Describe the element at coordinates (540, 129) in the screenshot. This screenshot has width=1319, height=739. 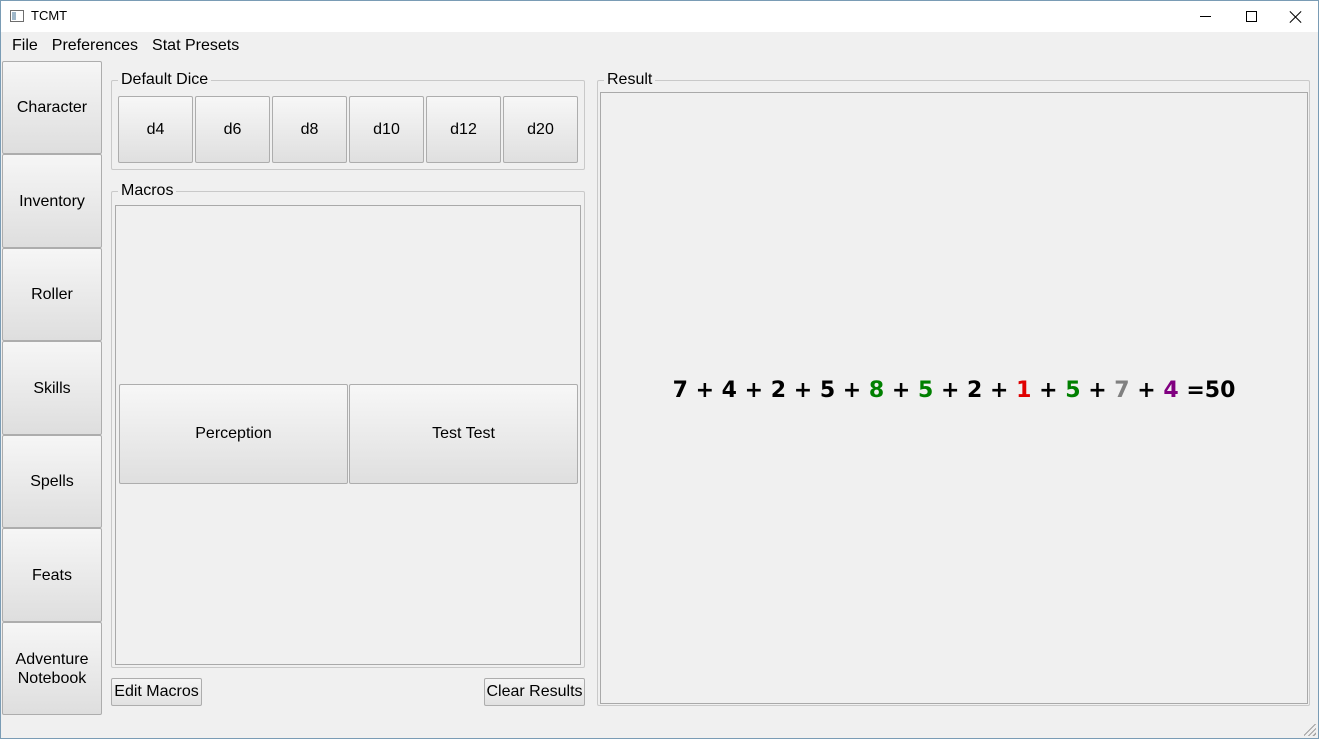
I see `d20-button: d20` at that location.